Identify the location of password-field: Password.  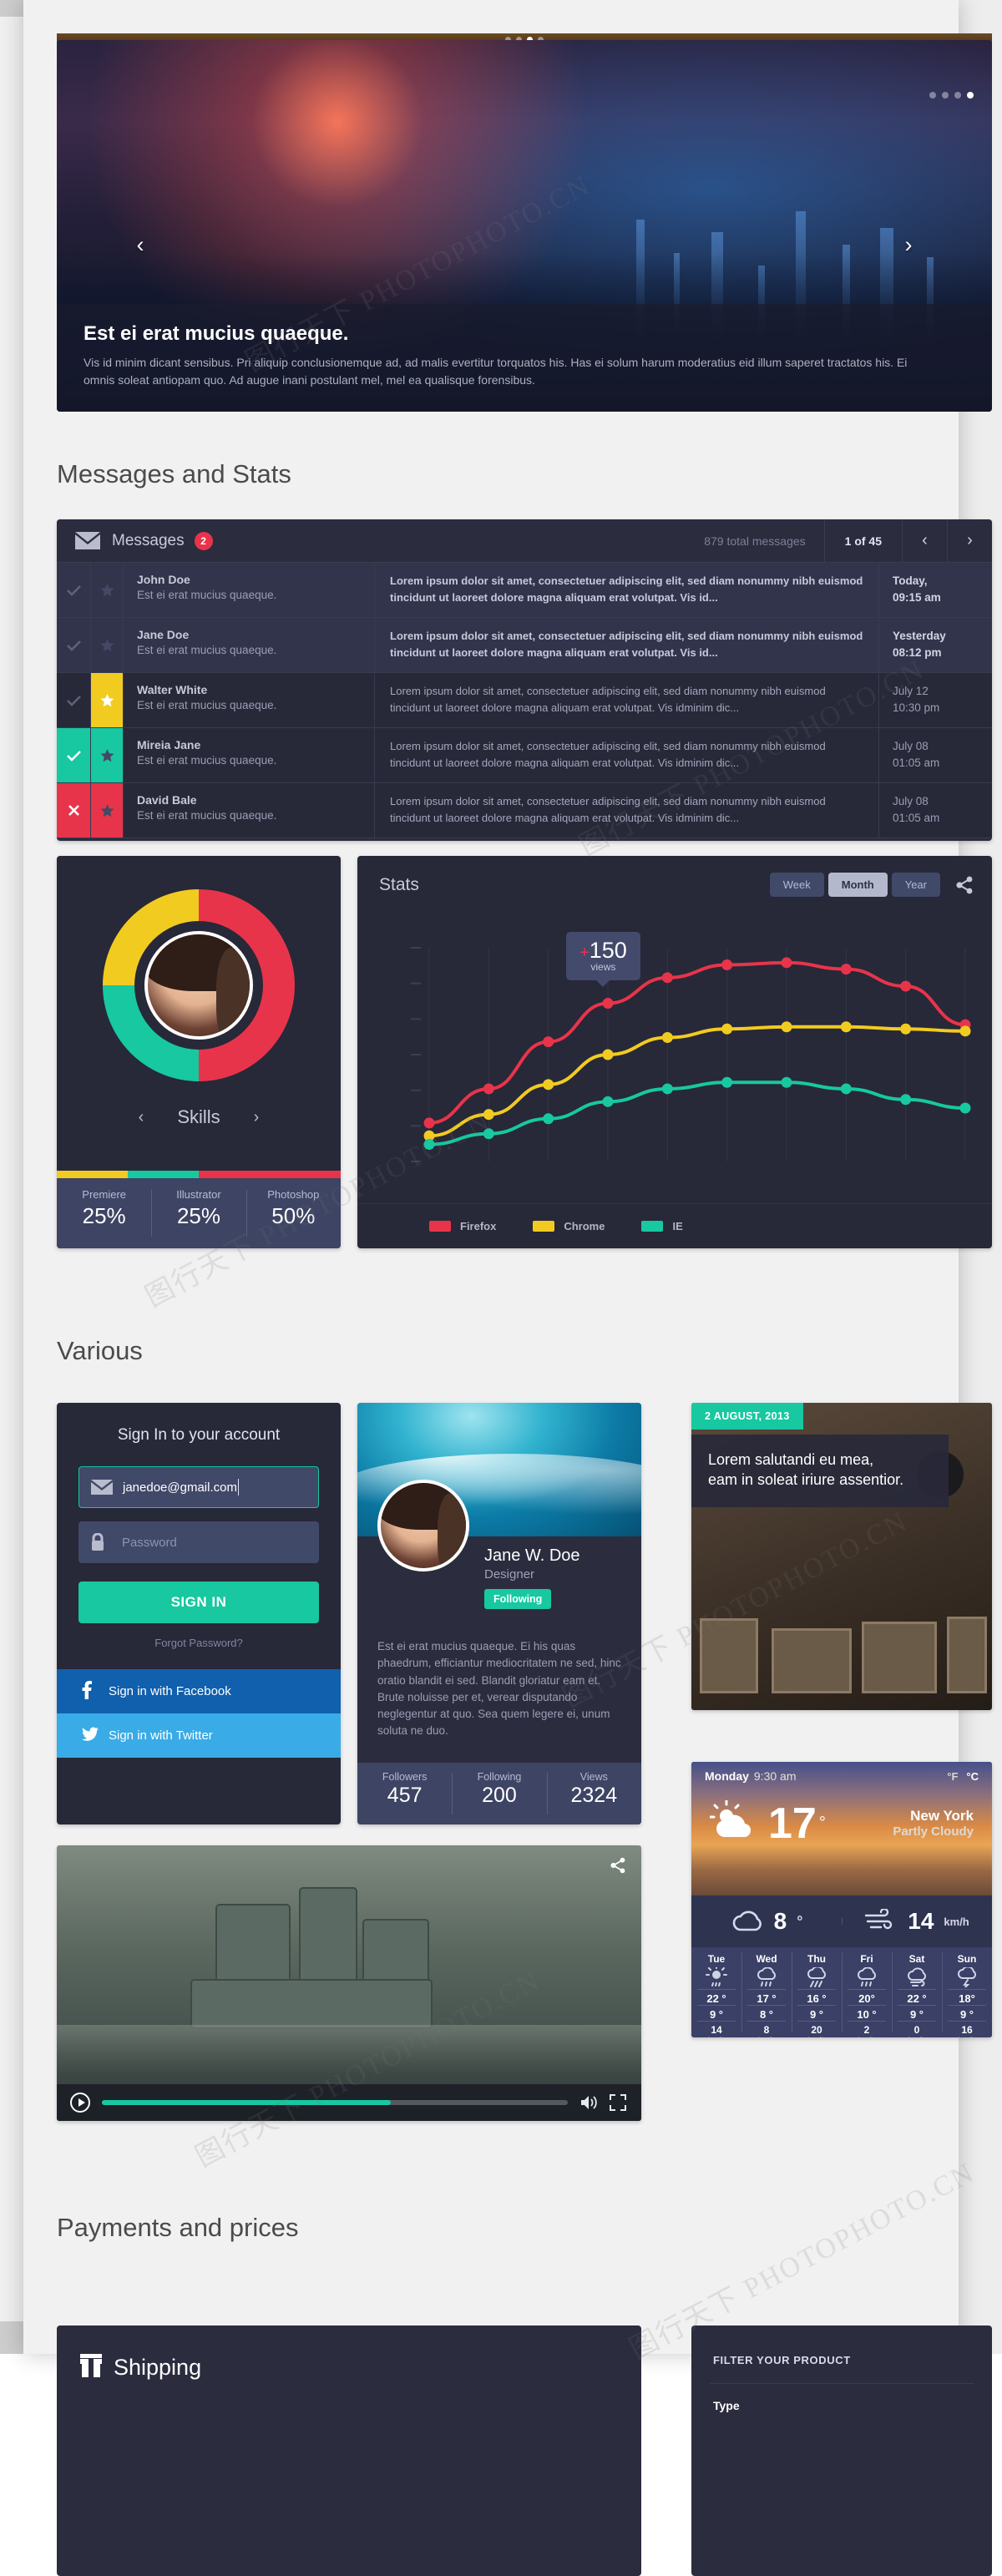
(198, 1542).